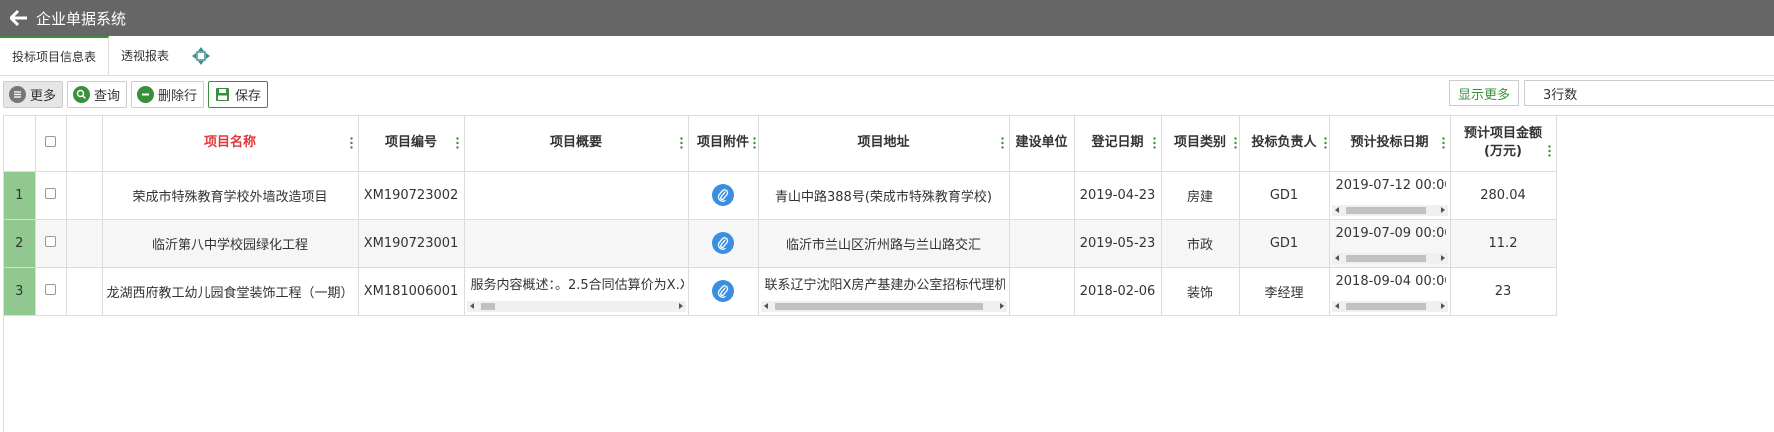  I want to click on header-bid-date: 预计投标日期, so click(1390, 144).